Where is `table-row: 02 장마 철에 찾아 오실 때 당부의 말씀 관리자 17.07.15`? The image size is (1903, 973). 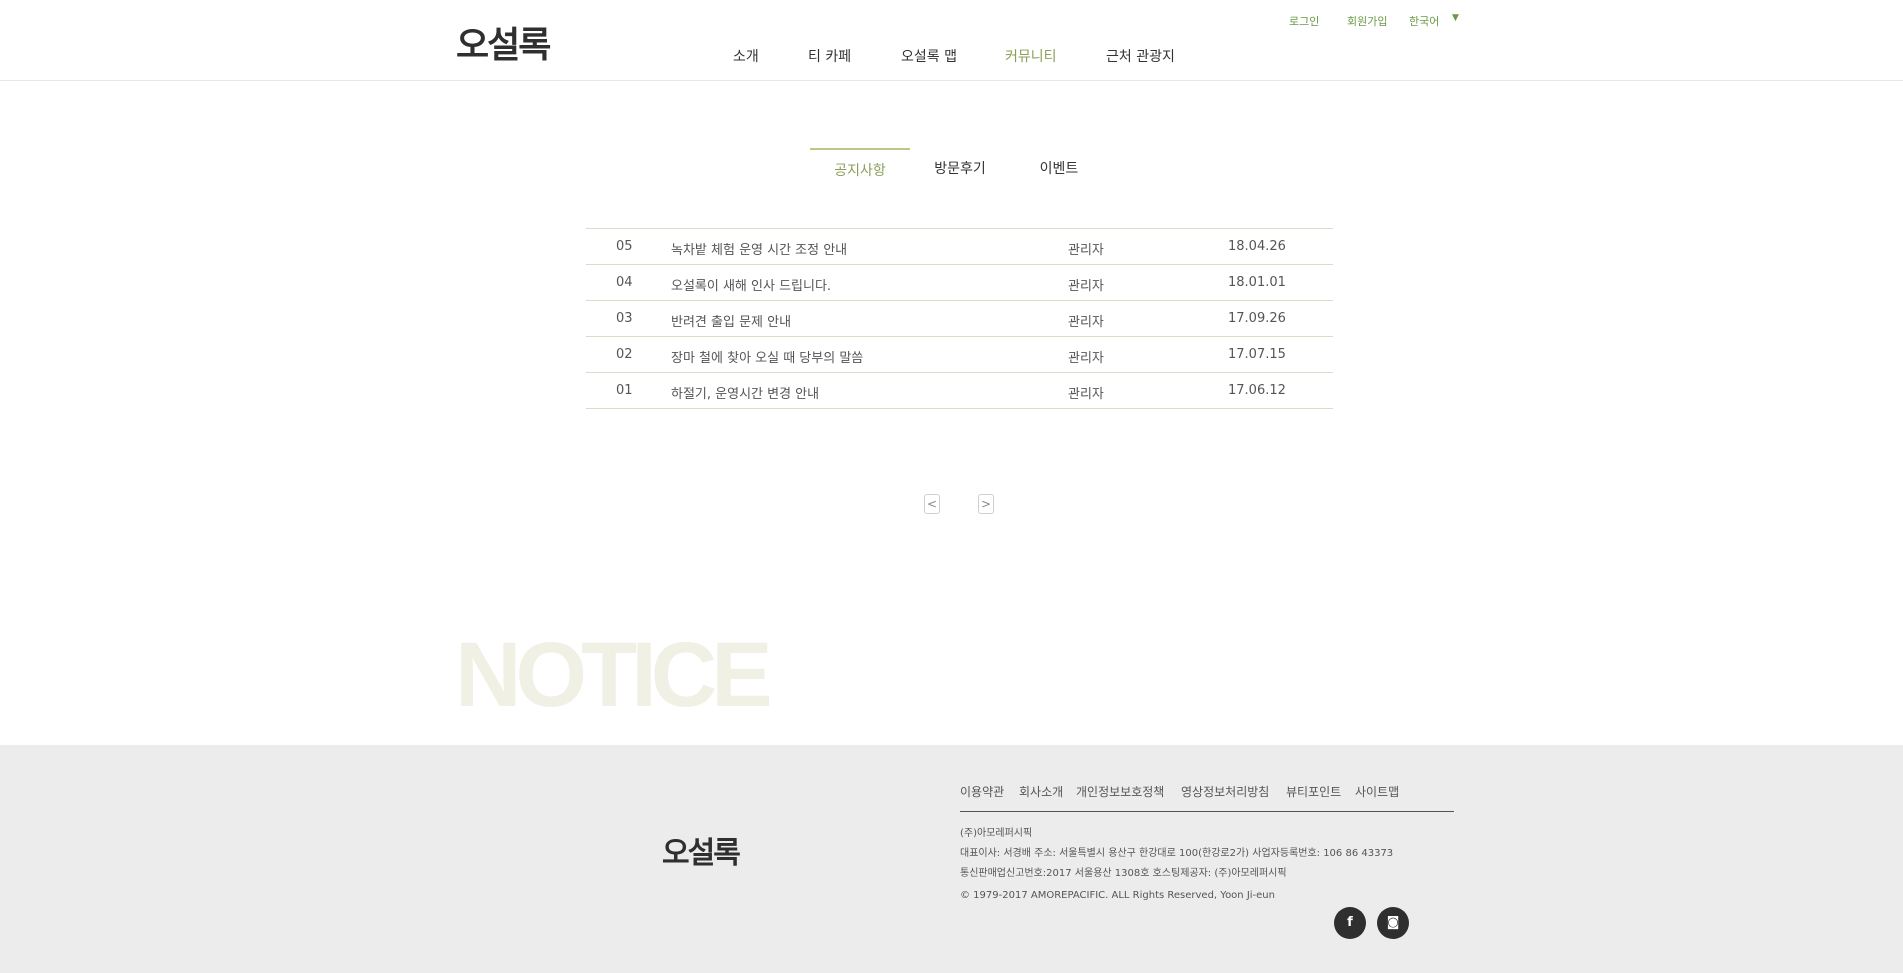
table-row: 02 장마 철에 찾아 오실 때 당부의 말씀 관리자 17.07.15 is located at coordinates (959, 355).